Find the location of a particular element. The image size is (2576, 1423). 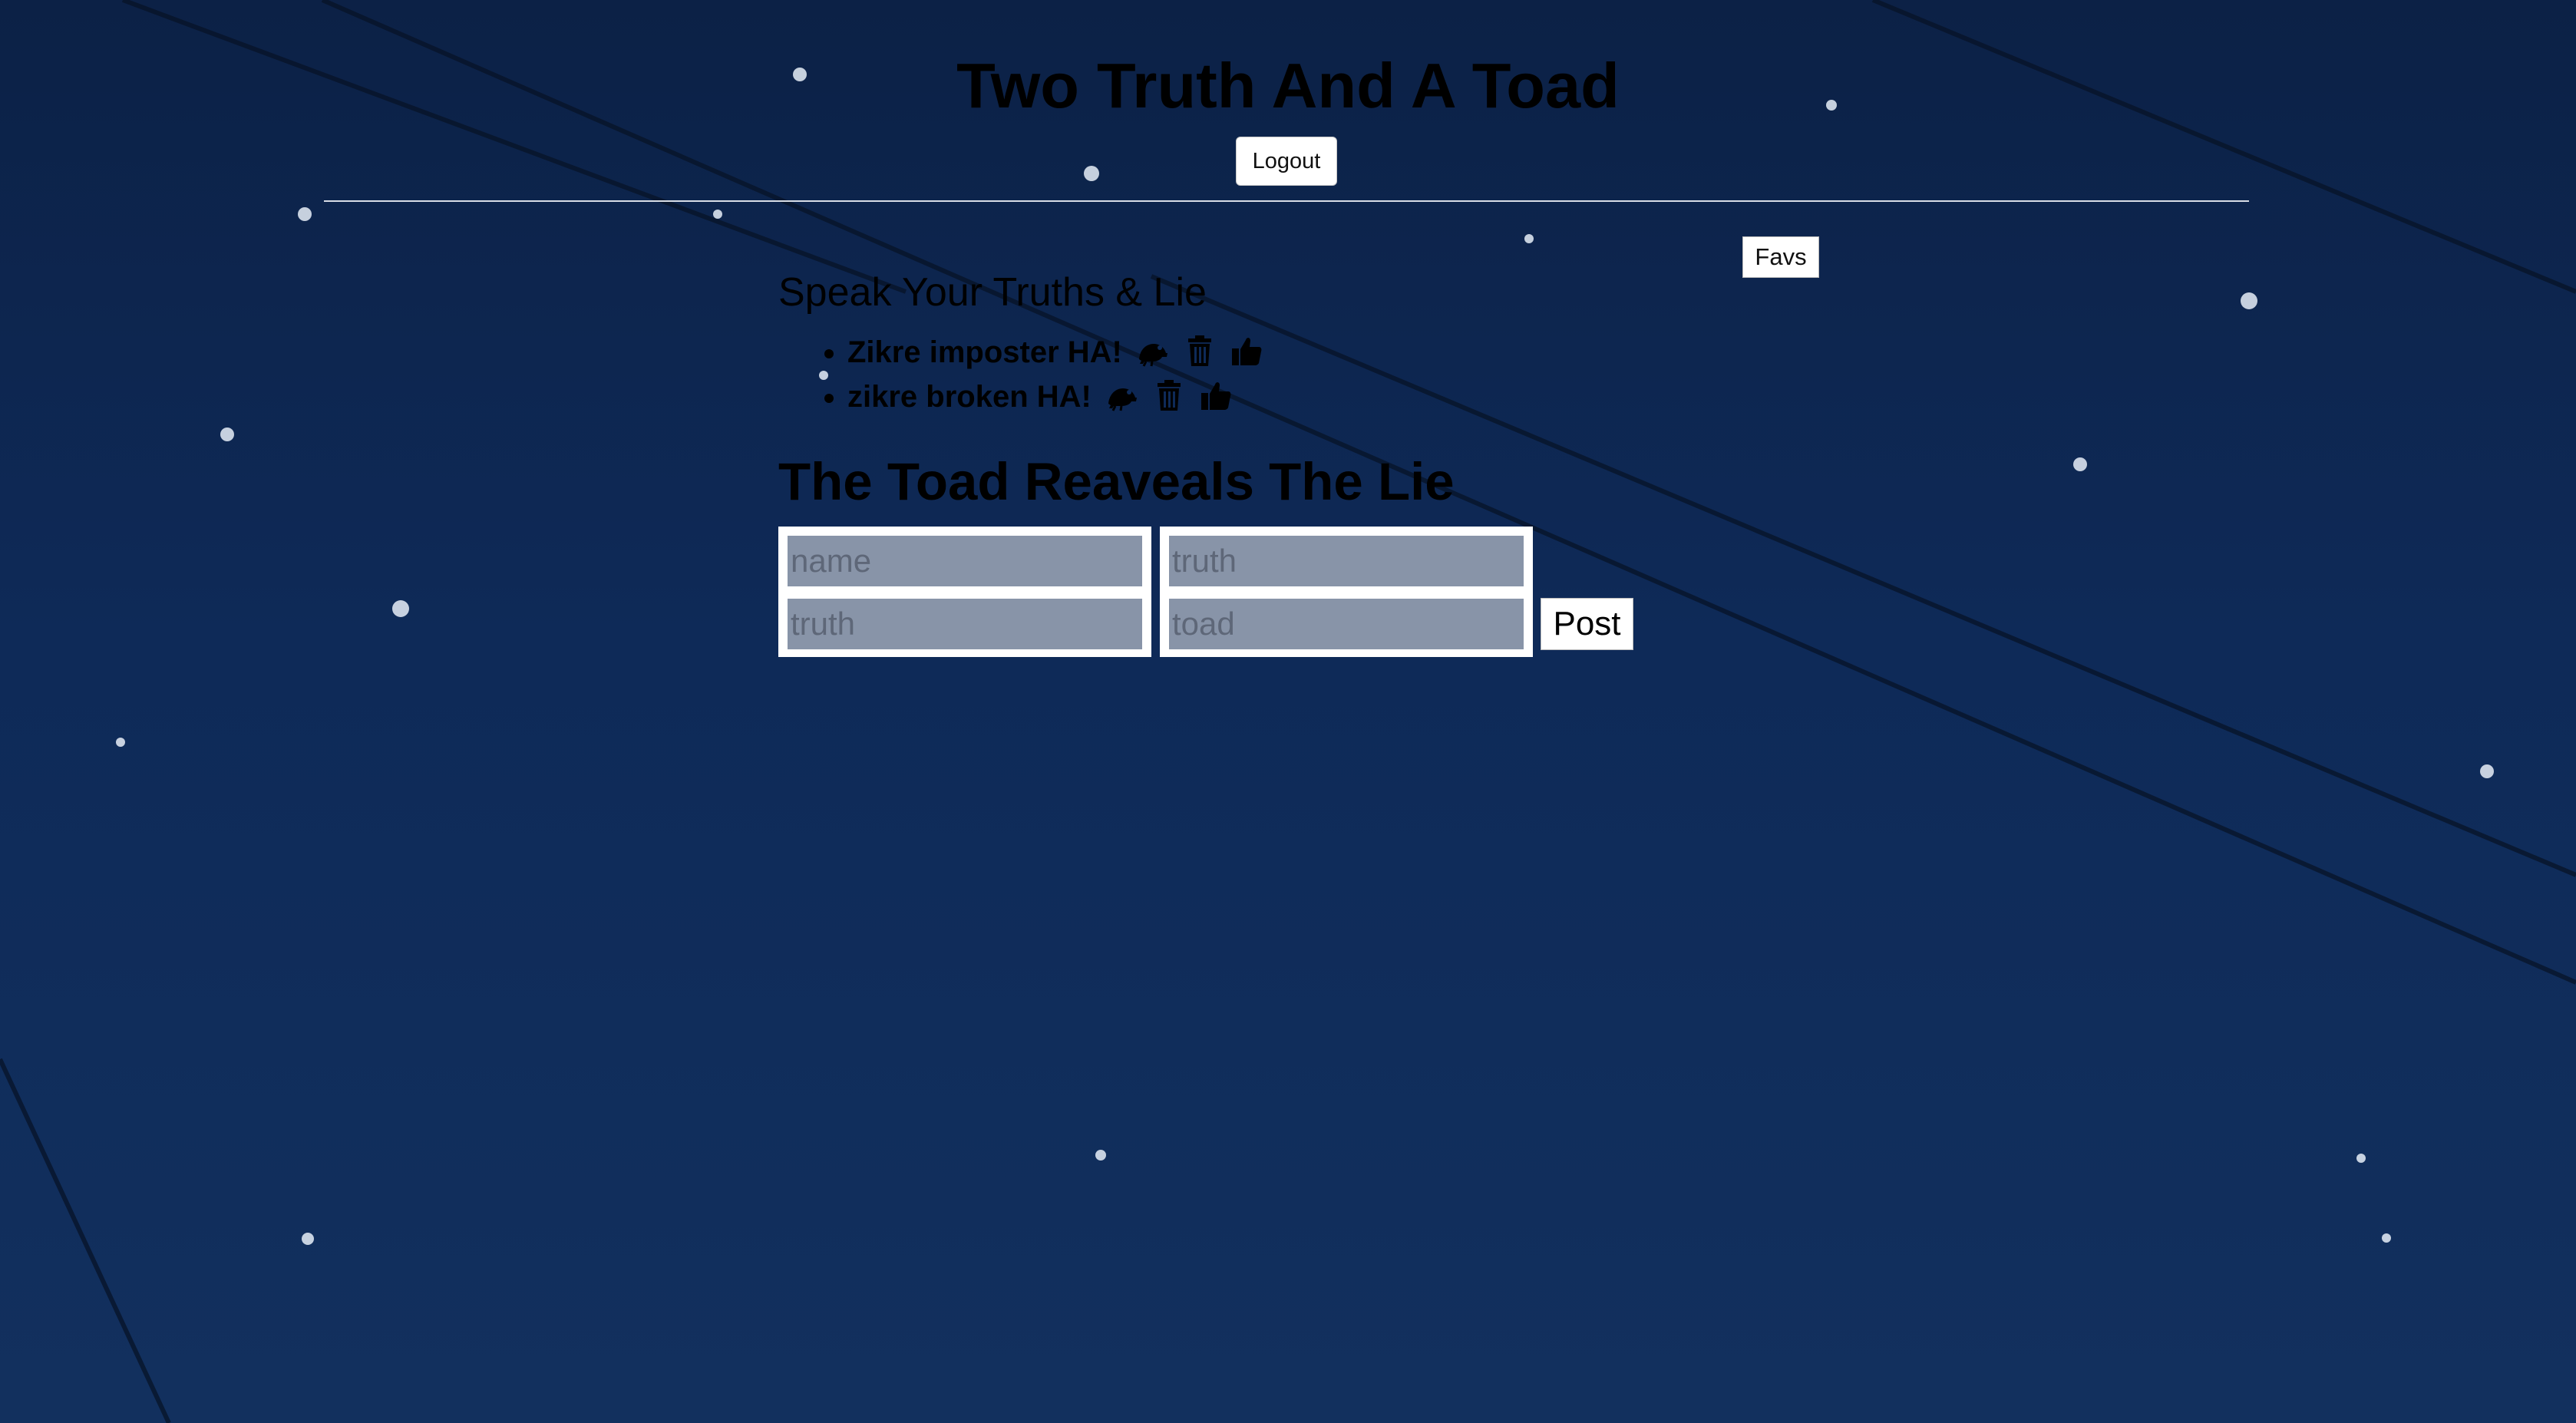

entry-text: zikre broken HA! is located at coordinates (969, 397).